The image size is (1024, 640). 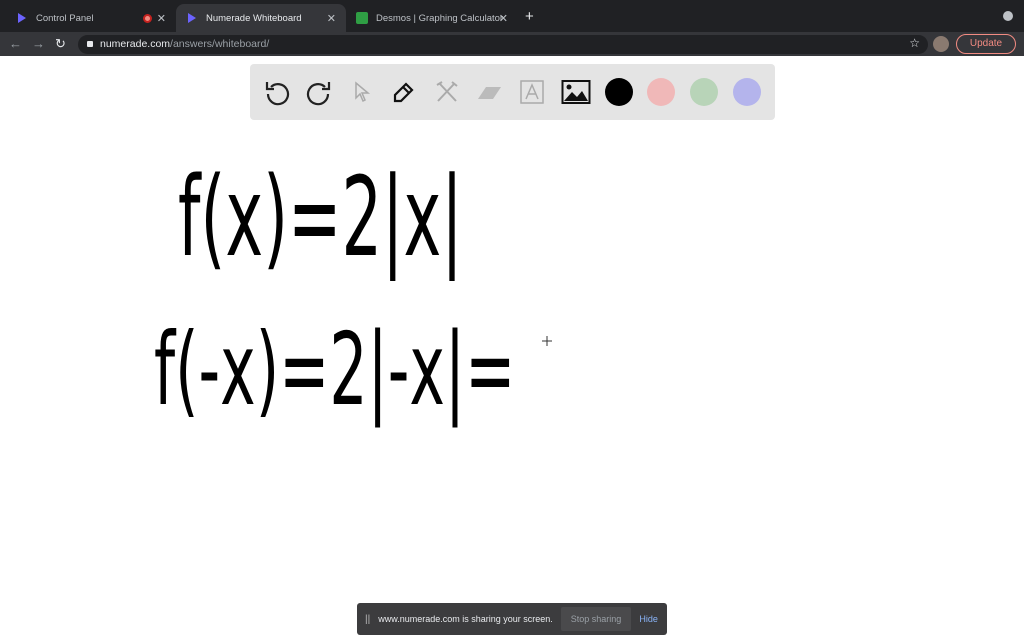 What do you see at coordinates (465, 619) in the screenshot?
I see `share-message: www.numerade.com is sharing your screen.` at bounding box center [465, 619].